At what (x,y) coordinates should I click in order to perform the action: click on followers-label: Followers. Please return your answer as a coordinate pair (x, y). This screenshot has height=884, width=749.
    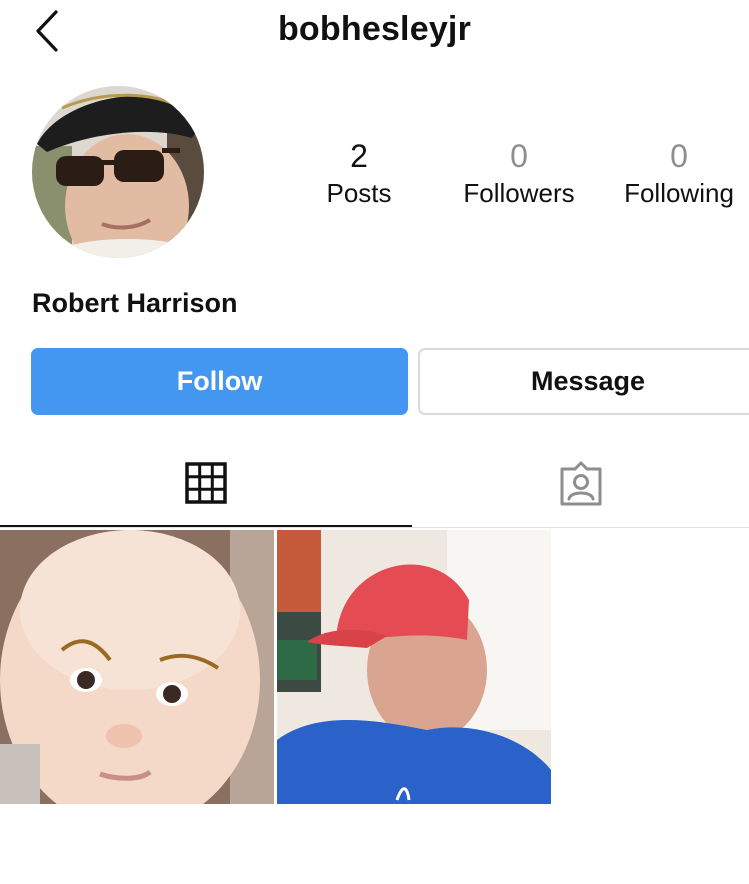
    Looking at the image, I should click on (519, 193).